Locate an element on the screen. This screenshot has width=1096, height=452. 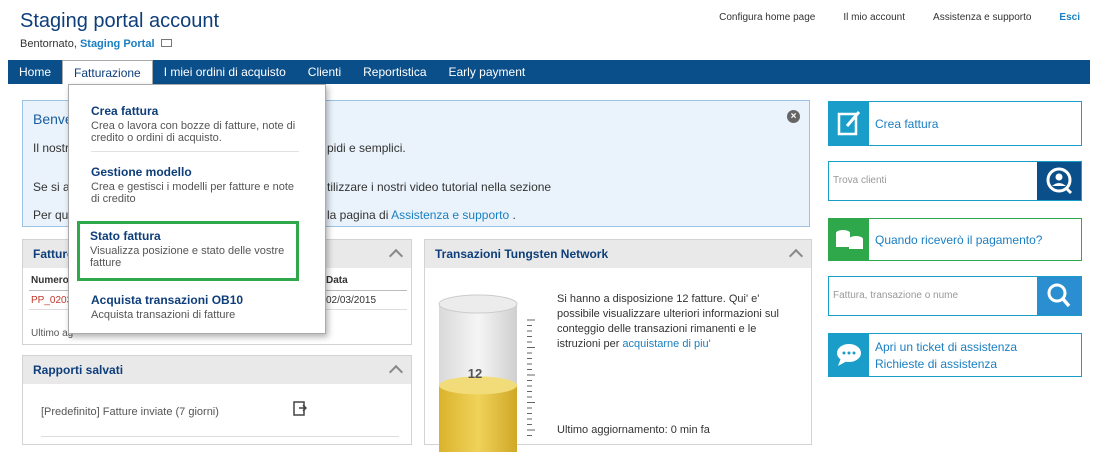
create-invoice-label: Crea fattura is located at coordinates (907, 124).